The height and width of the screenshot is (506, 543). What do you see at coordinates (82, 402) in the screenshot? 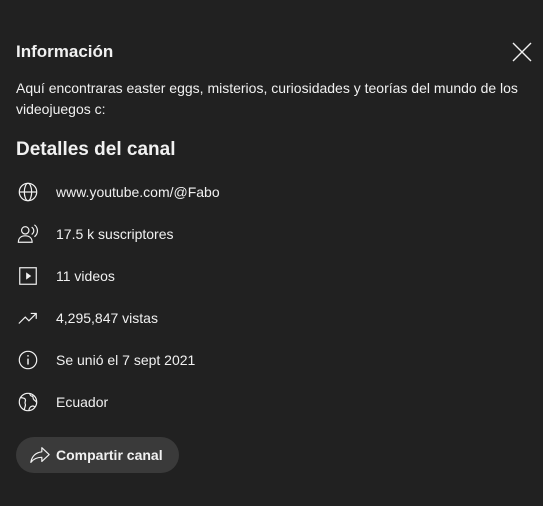
I see `country: Ecuador` at bounding box center [82, 402].